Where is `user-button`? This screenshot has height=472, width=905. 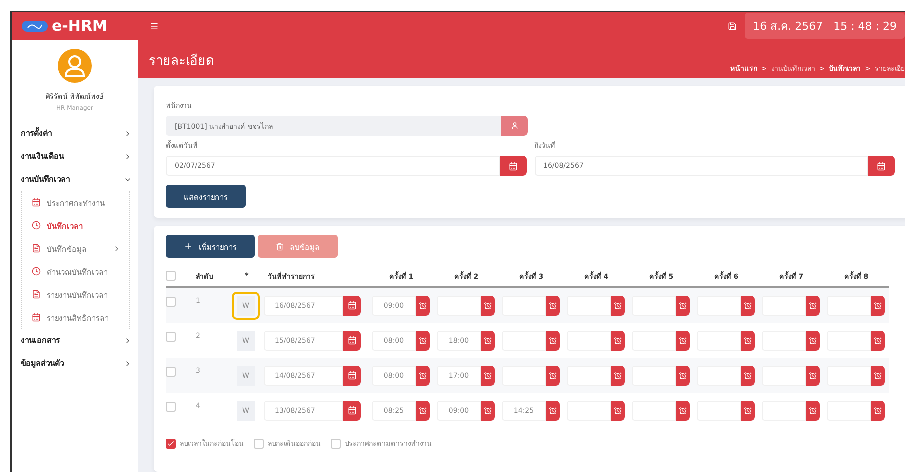
user-button is located at coordinates (514, 126).